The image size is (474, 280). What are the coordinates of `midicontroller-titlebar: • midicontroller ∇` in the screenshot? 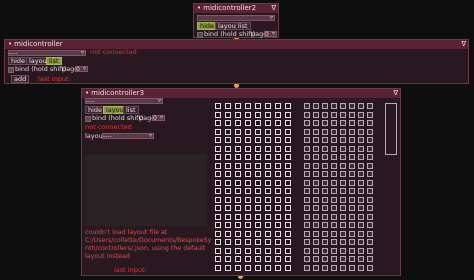 It's located at (236, 44).